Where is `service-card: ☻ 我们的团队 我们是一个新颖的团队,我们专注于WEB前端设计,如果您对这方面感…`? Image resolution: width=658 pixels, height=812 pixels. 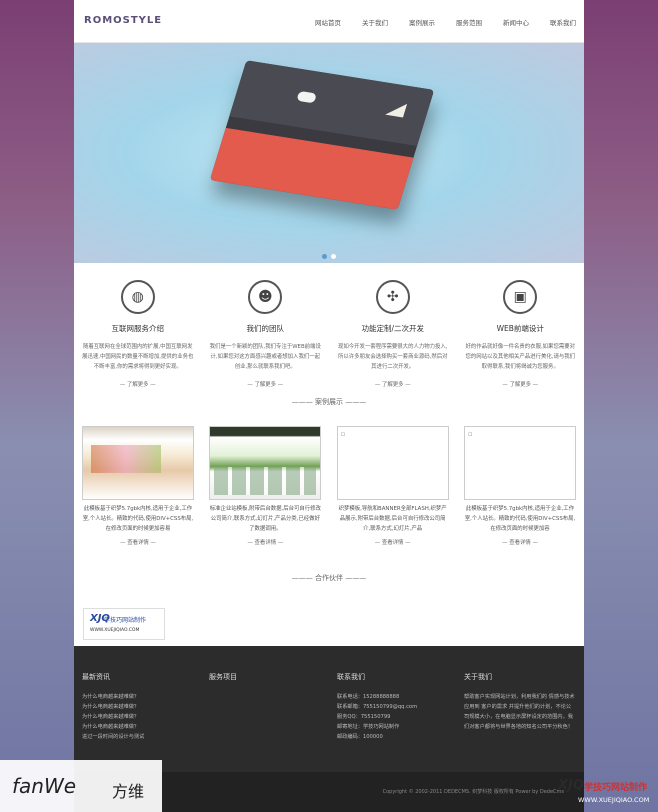
service-card: ☻ 我们的团队 我们是一个新颖的团队,我们专注于WEB前端设计,如果您对这方面感… is located at coordinates (265, 334).